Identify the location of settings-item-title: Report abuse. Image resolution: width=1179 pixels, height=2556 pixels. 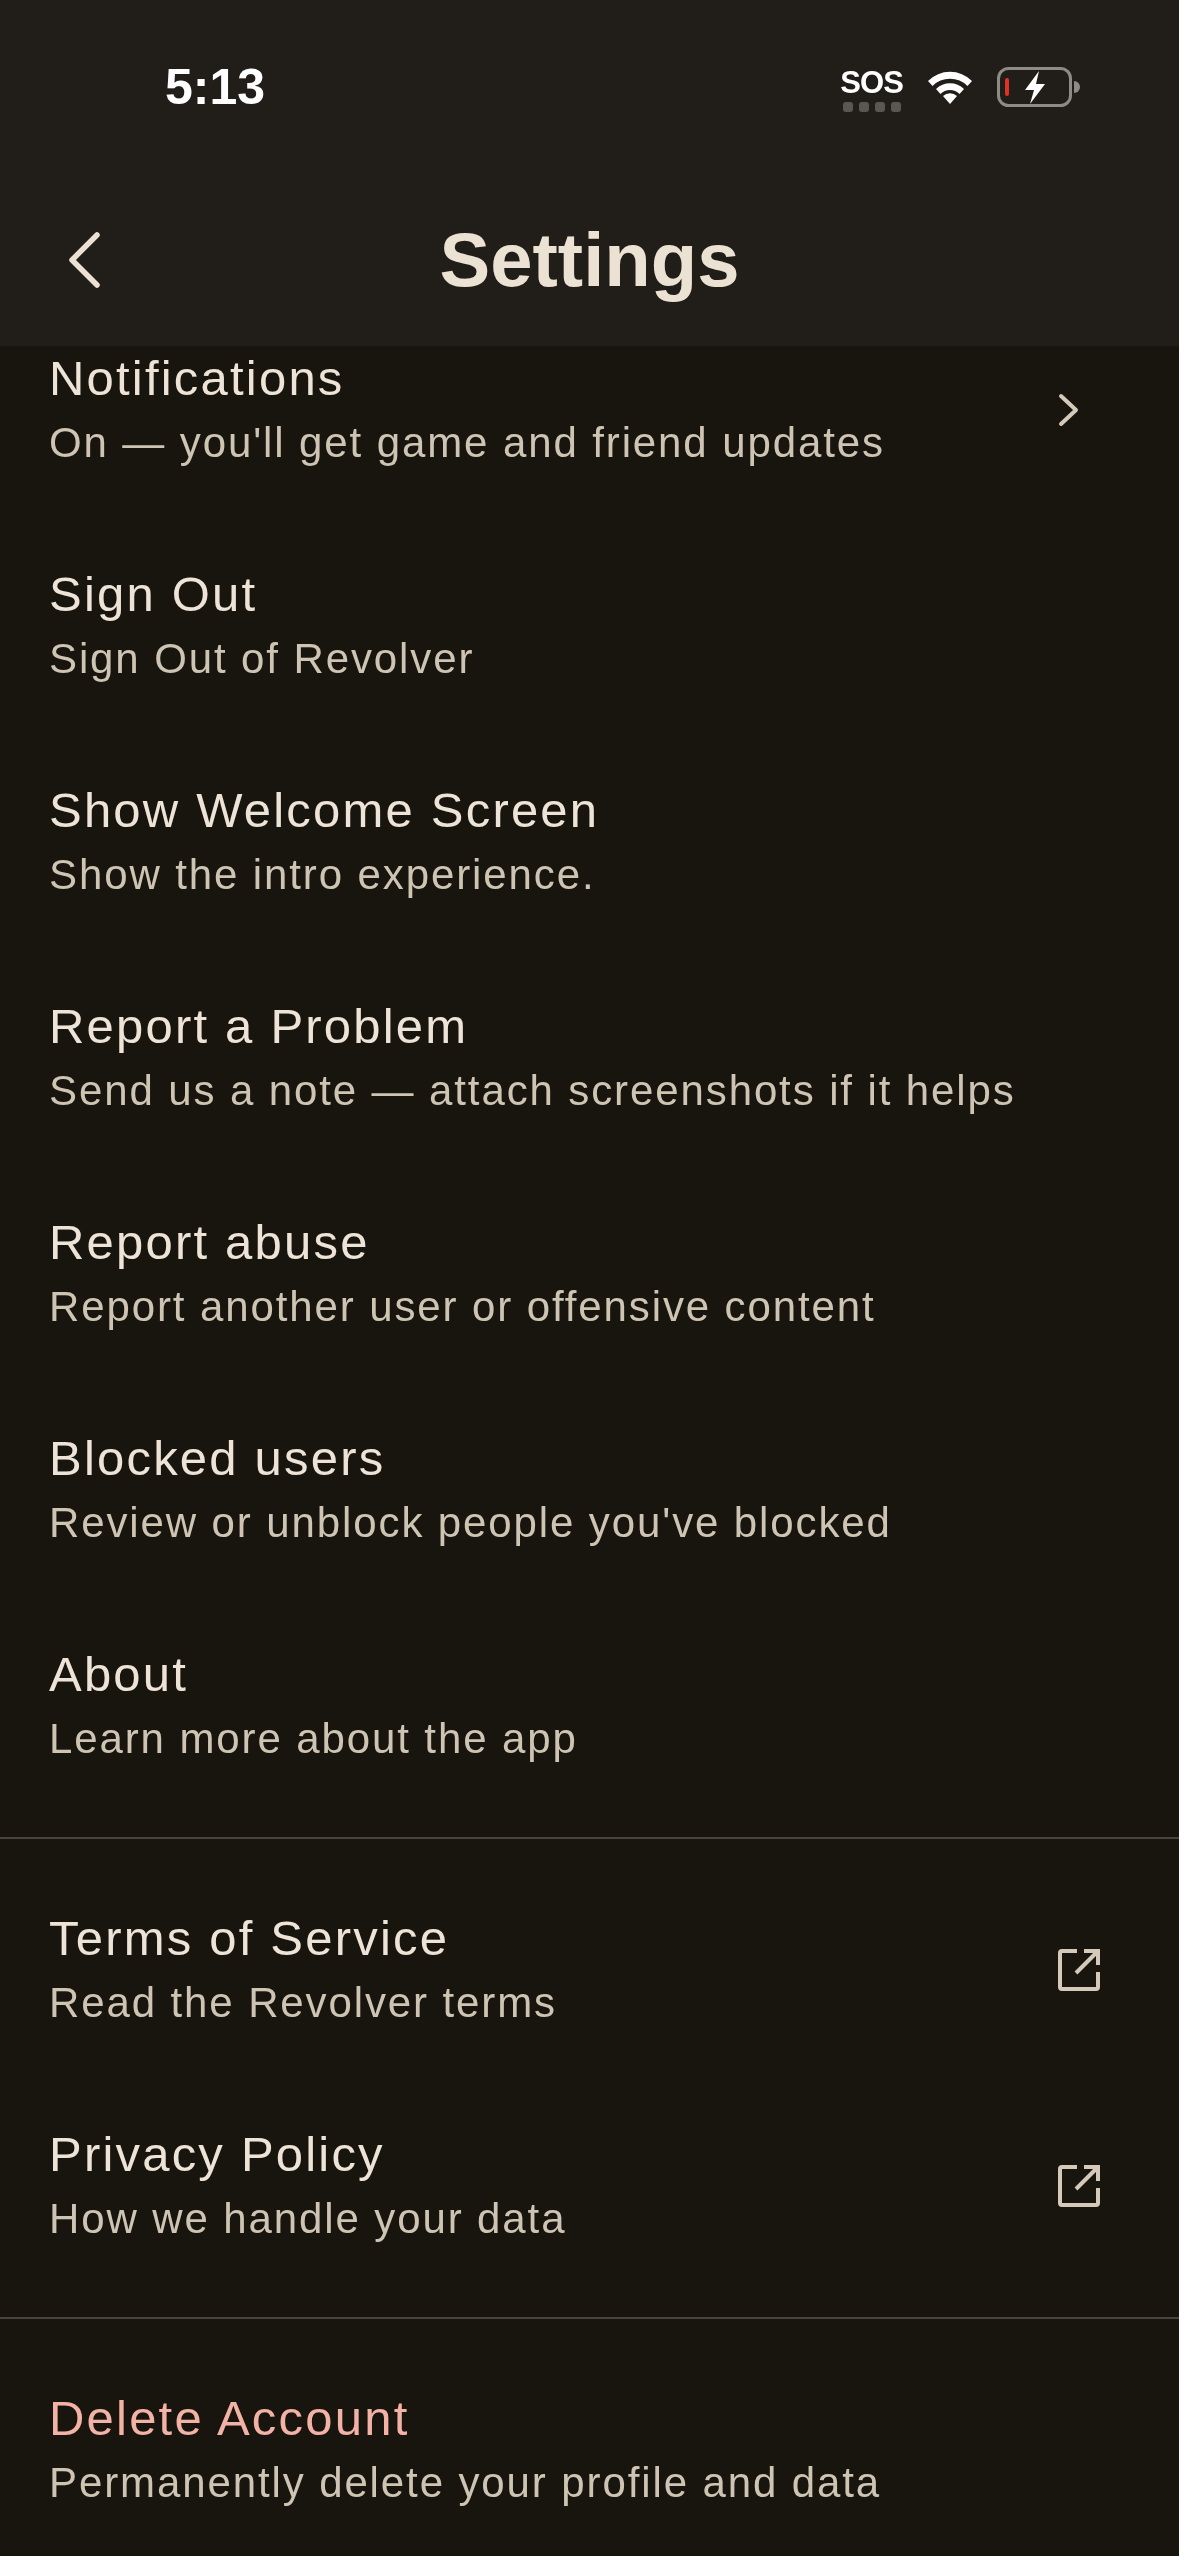
(209, 1242).